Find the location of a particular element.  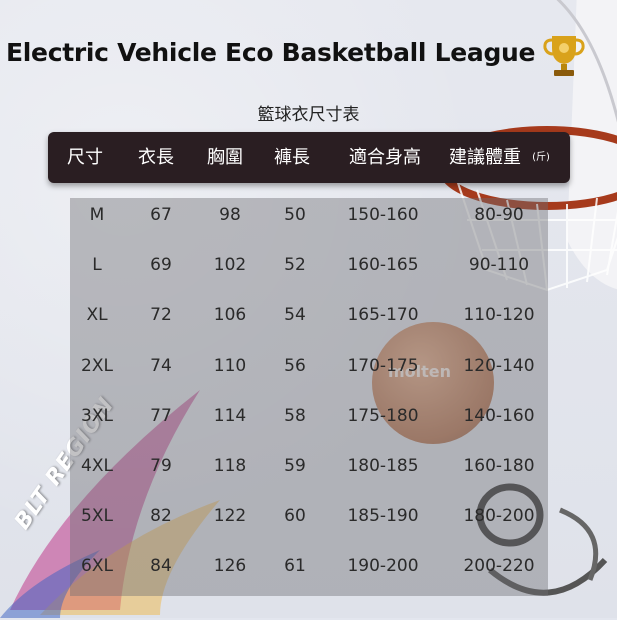

header-length: 衣長 is located at coordinates (156, 157).